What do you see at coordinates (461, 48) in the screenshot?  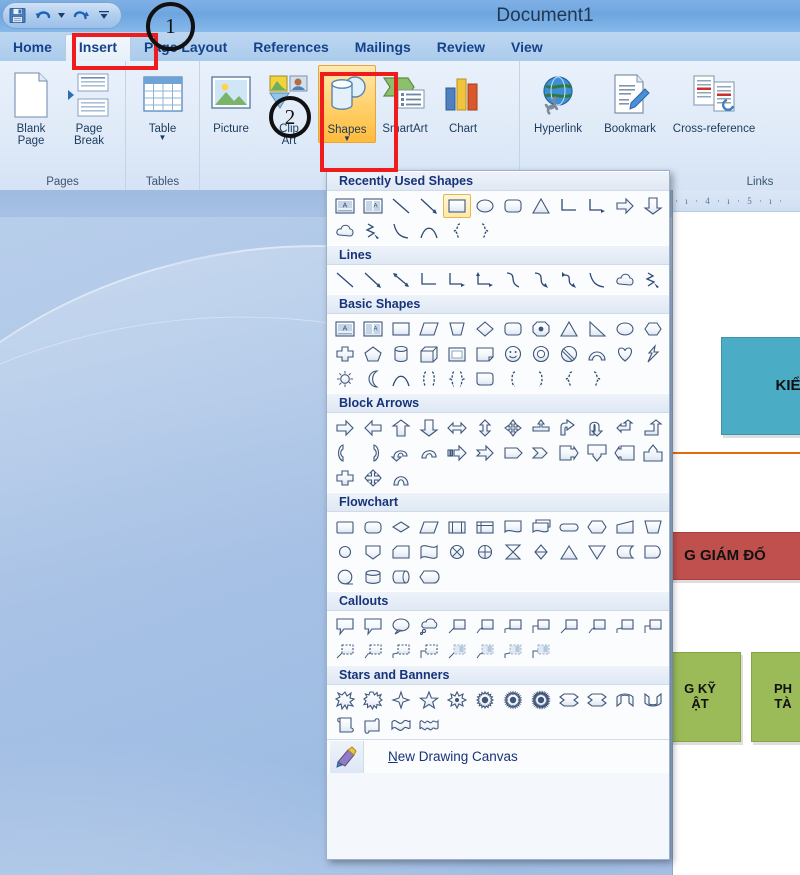 I see `tab-review: Review` at bounding box center [461, 48].